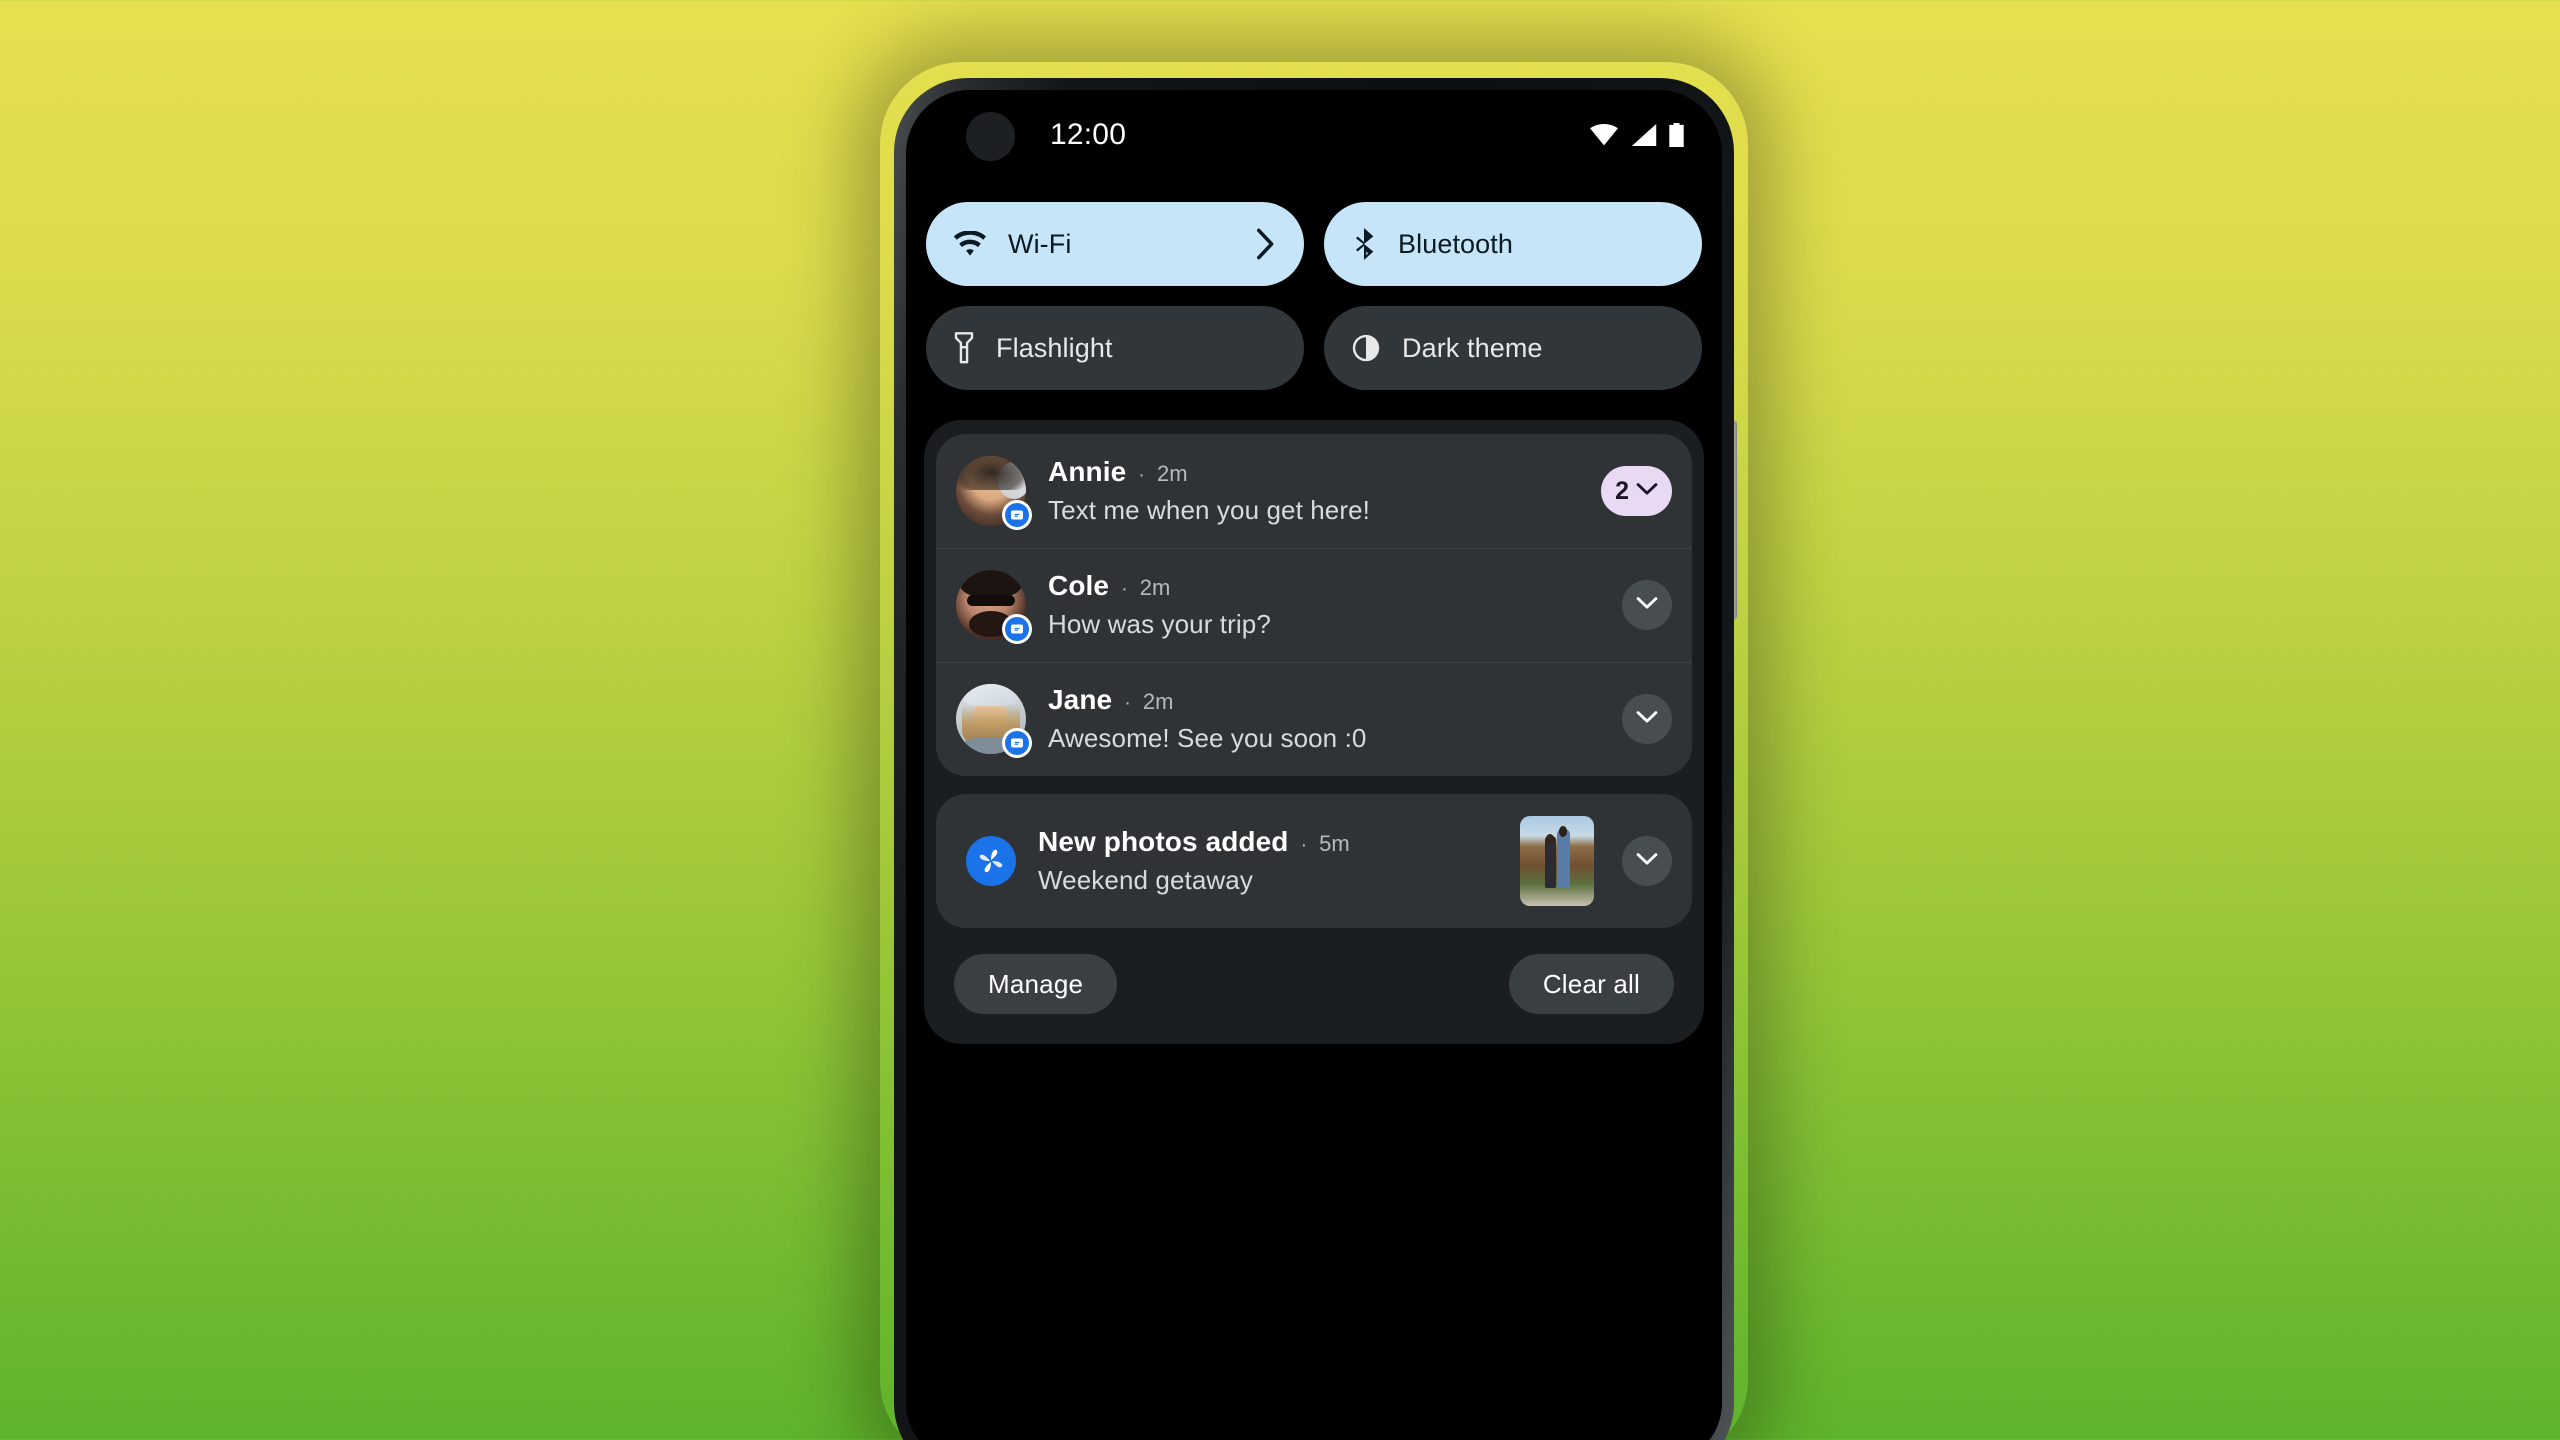  I want to click on notification-header: Annie · 2m, so click(1313, 472).